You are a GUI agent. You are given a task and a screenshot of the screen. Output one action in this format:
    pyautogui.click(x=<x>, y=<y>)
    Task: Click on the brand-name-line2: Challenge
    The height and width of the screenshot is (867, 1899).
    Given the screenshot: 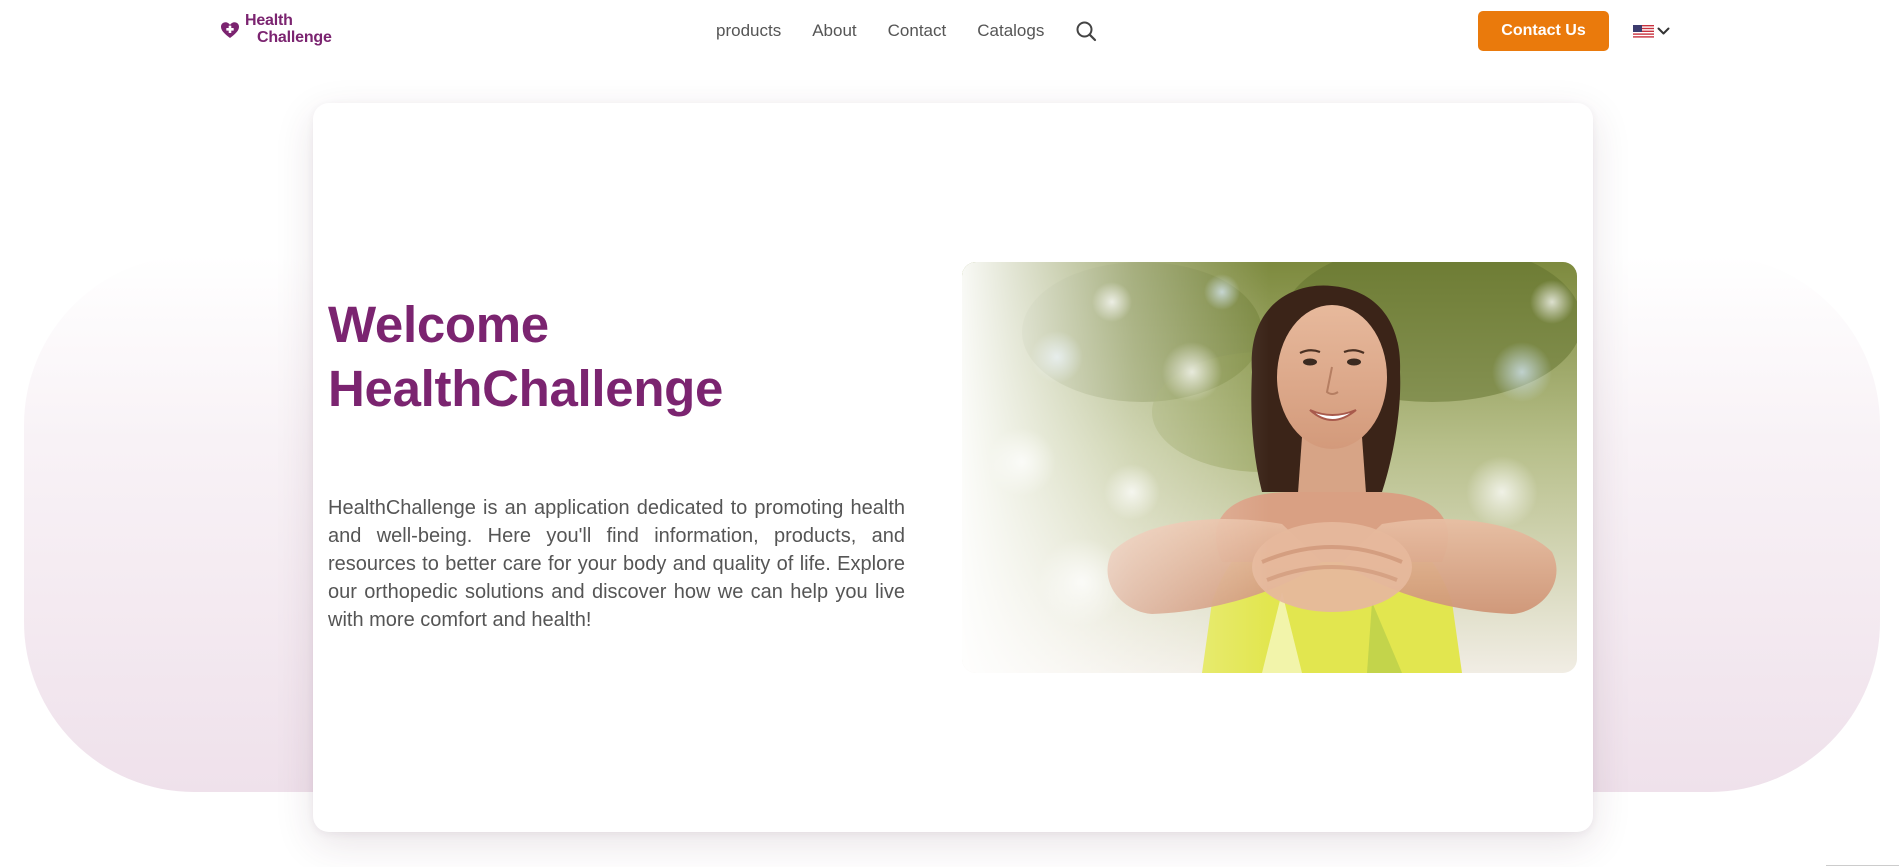 What is the action you would take?
    pyautogui.click(x=294, y=37)
    